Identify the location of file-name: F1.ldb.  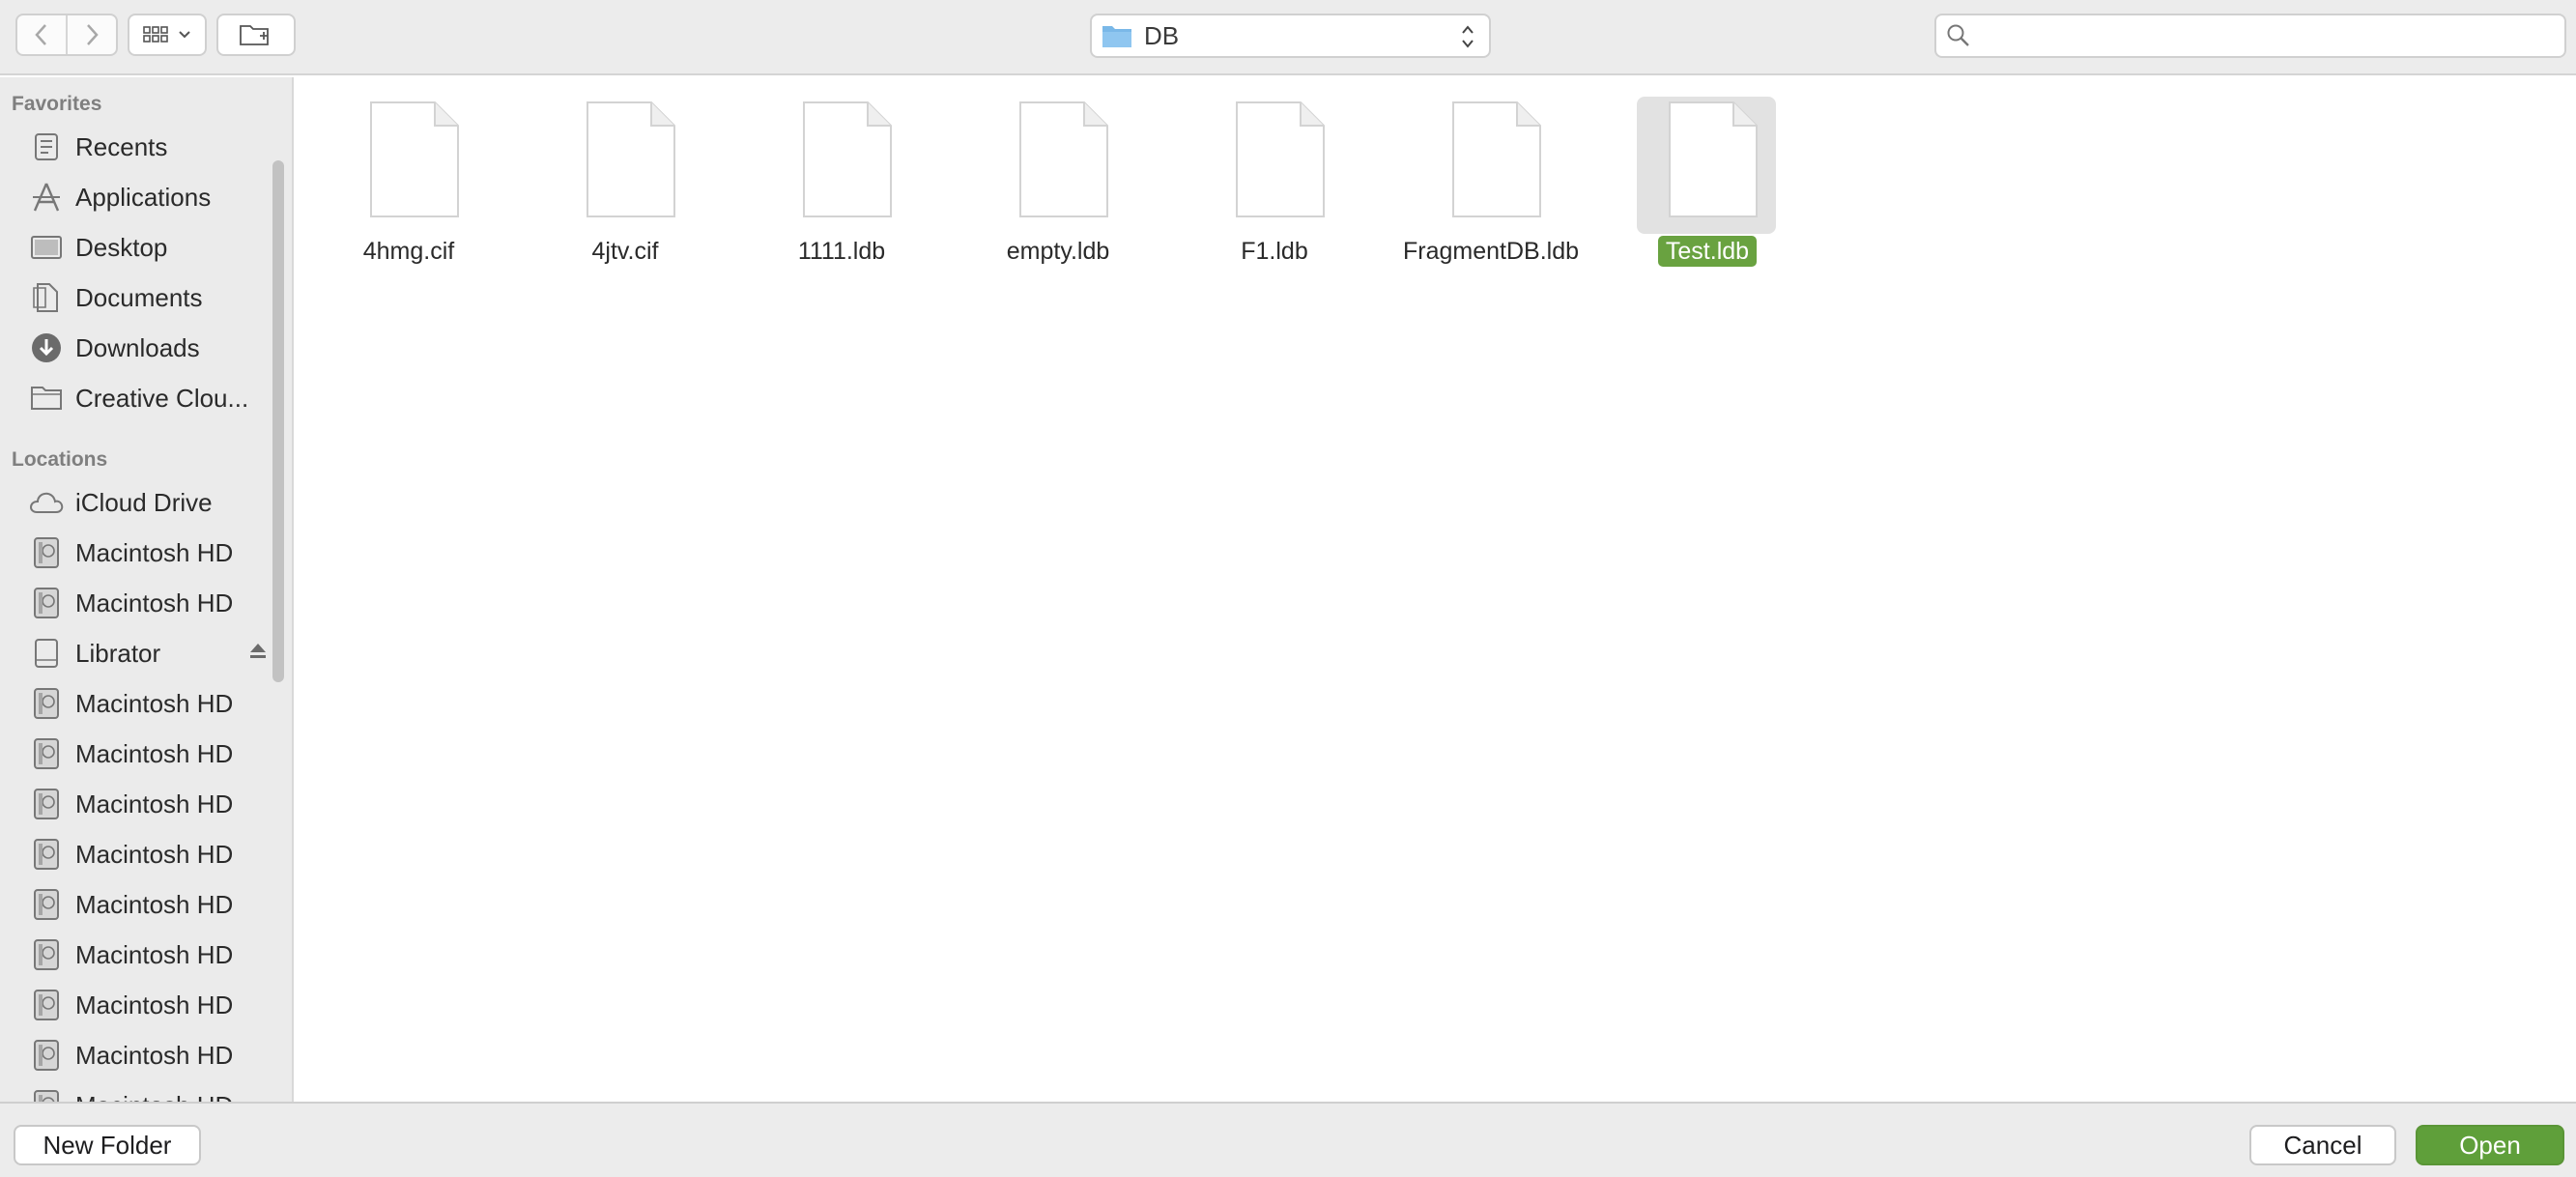
(1275, 251).